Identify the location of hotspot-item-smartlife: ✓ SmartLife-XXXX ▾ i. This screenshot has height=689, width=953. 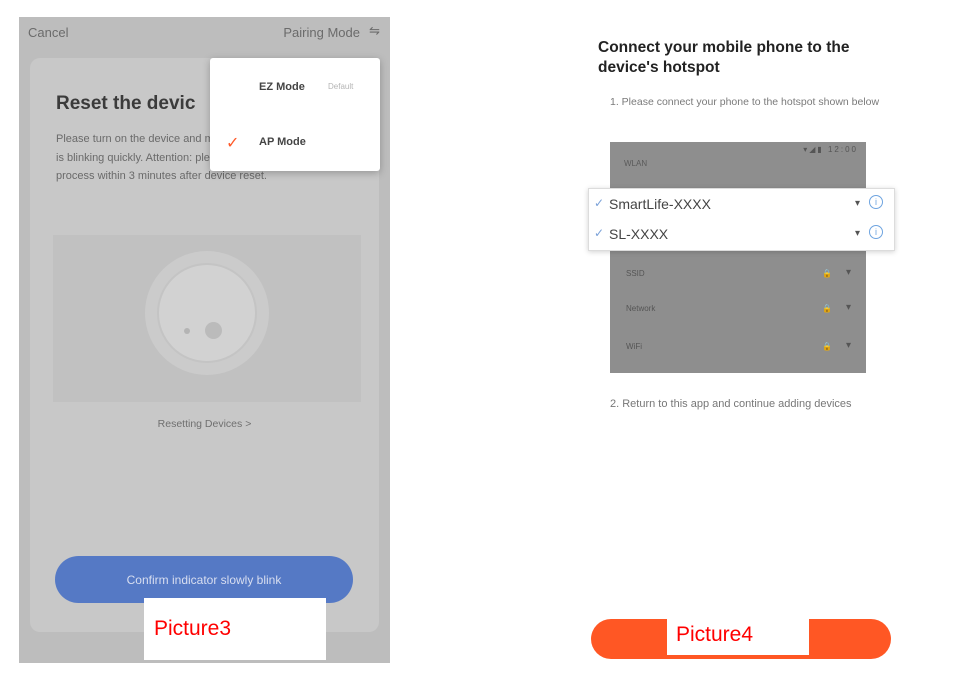
(741, 206).